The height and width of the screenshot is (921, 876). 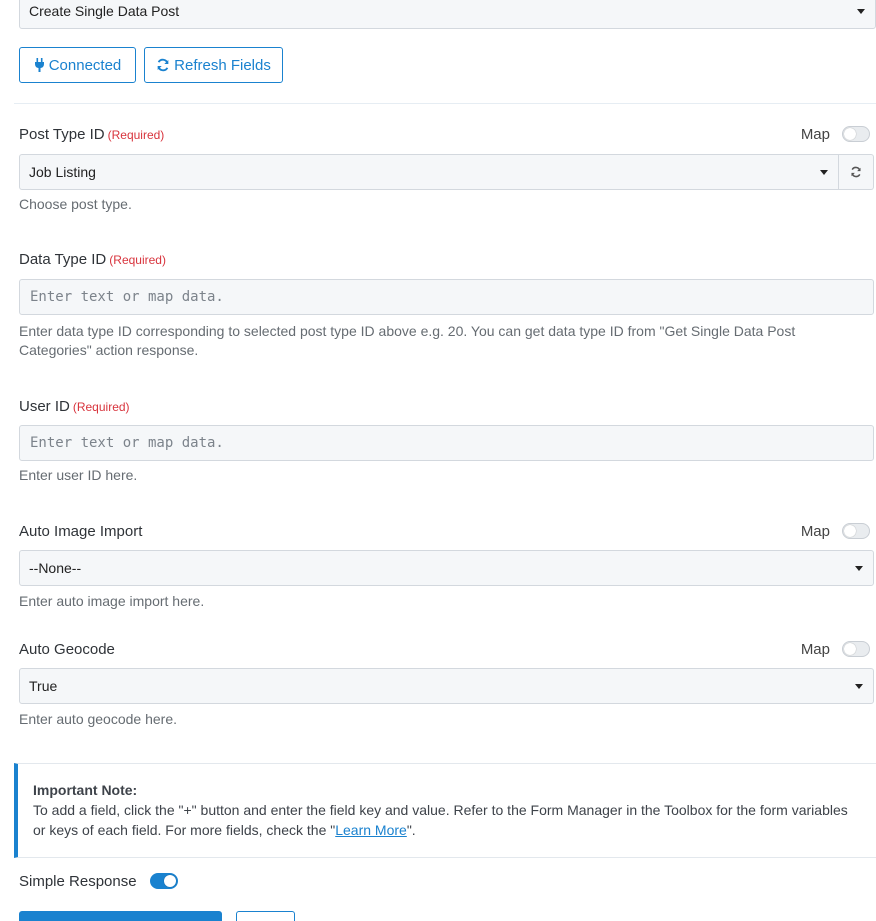 What do you see at coordinates (445, 103) in the screenshot?
I see `section-divider` at bounding box center [445, 103].